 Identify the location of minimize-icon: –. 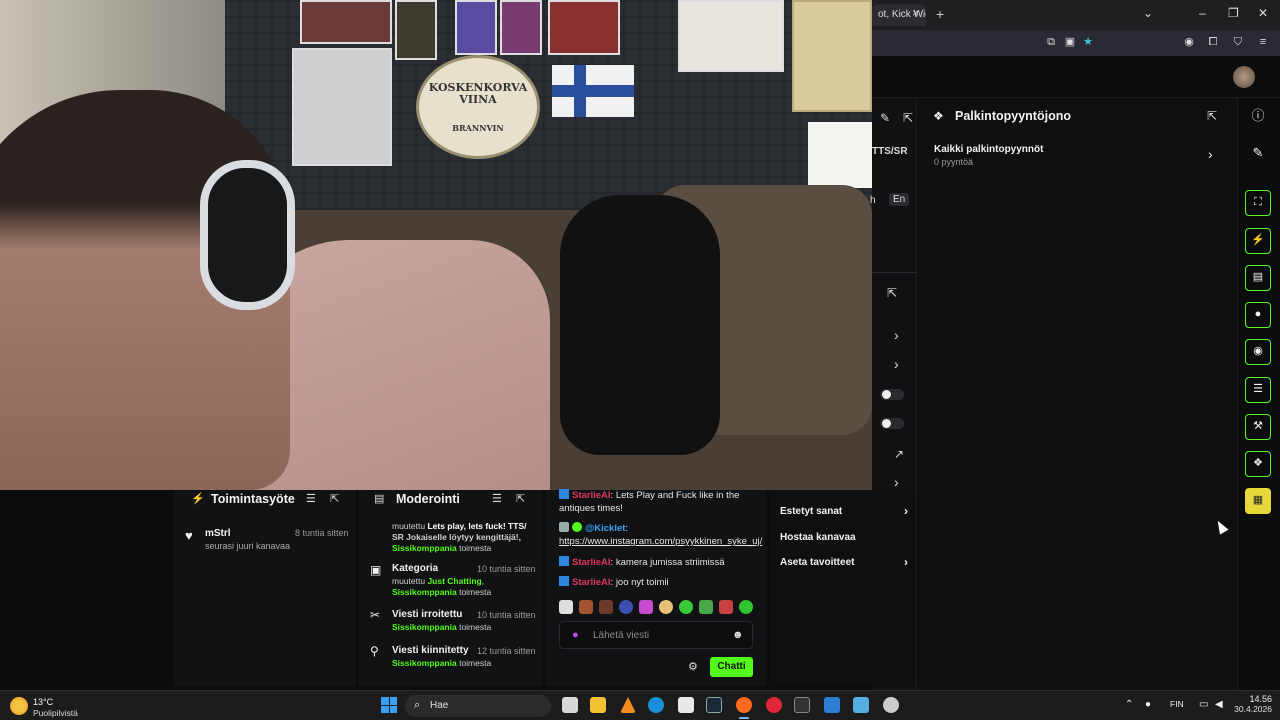
(1202, 13).